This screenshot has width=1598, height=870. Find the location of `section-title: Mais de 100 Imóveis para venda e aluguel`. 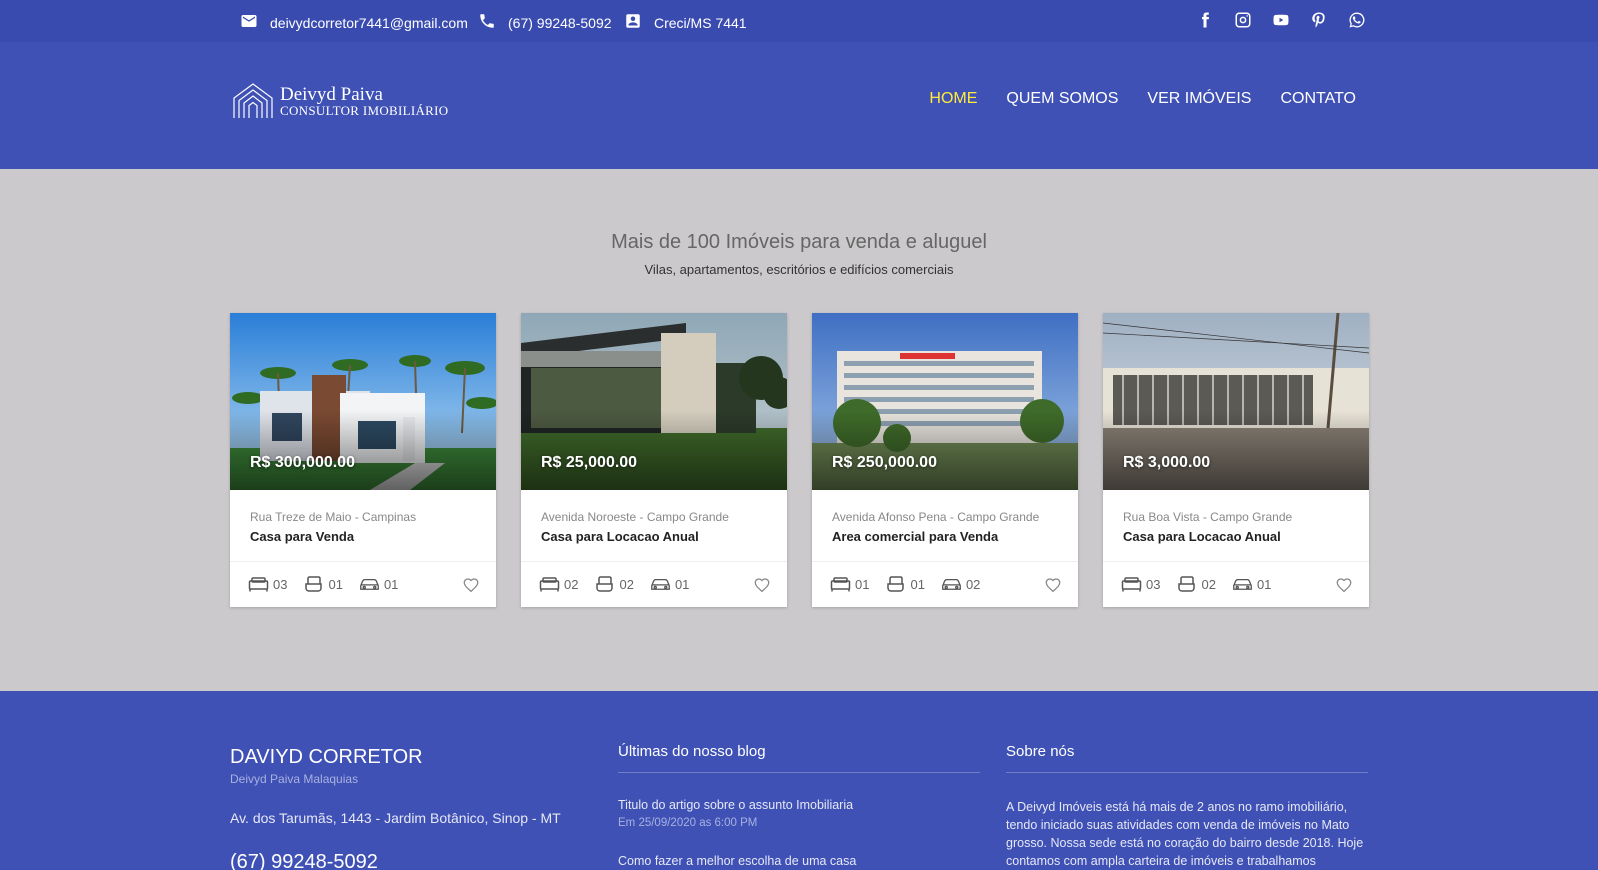

section-title: Mais de 100 Imóveis para venda e aluguel is located at coordinates (799, 242).